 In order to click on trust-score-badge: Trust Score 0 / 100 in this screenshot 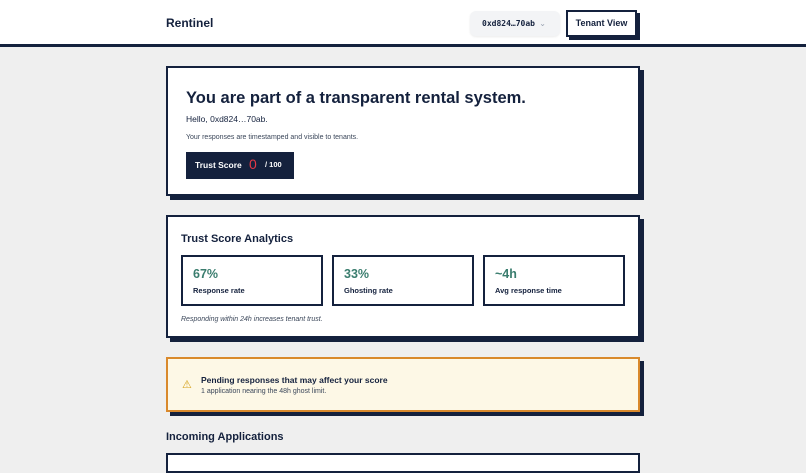, I will do `click(240, 165)`.